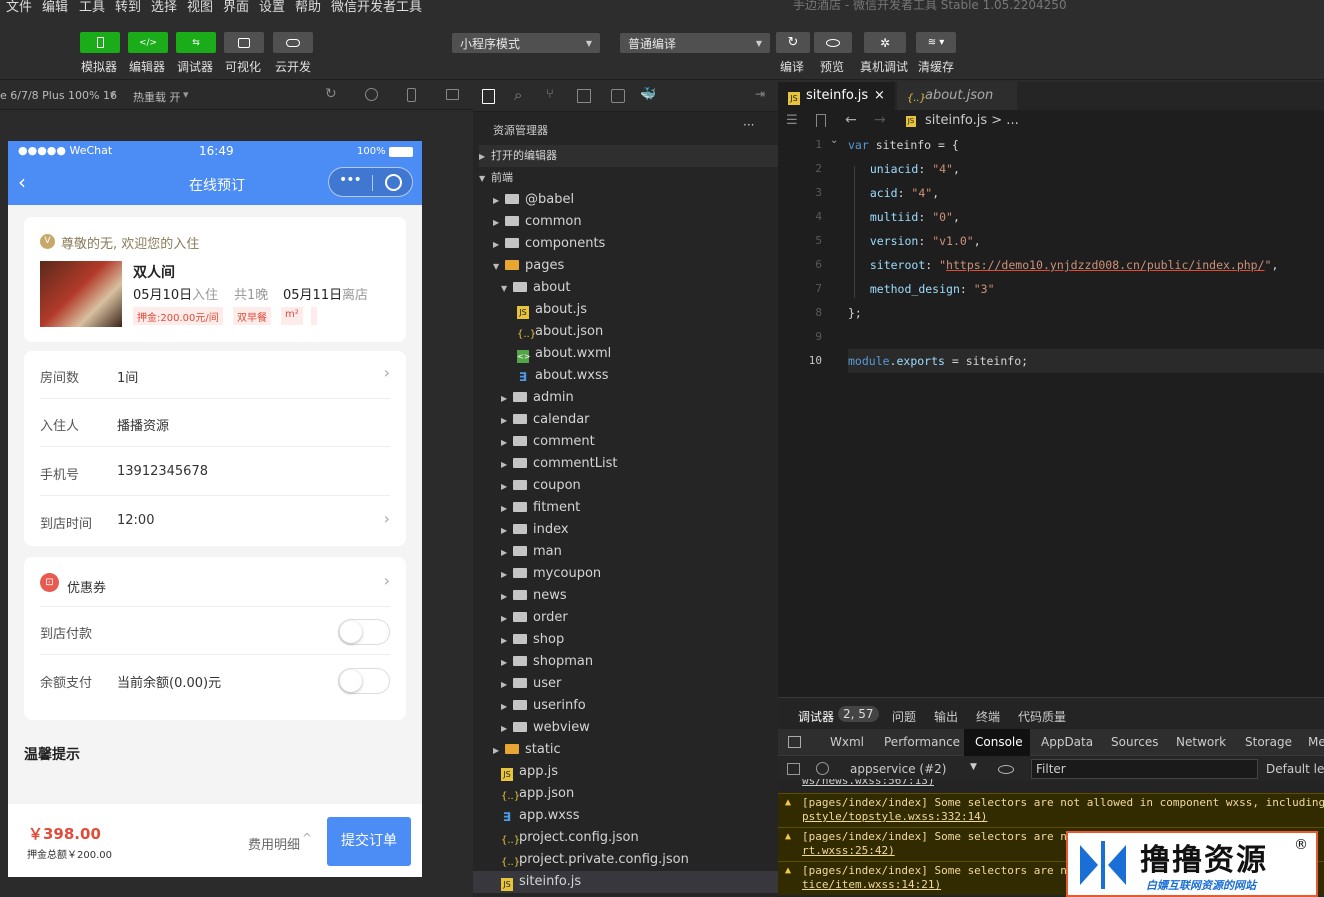 Image resolution: width=1324 pixels, height=897 pixels. Describe the element at coordinates (200, 7) in the screenshot. I see `menu-view: 视图` at that location.